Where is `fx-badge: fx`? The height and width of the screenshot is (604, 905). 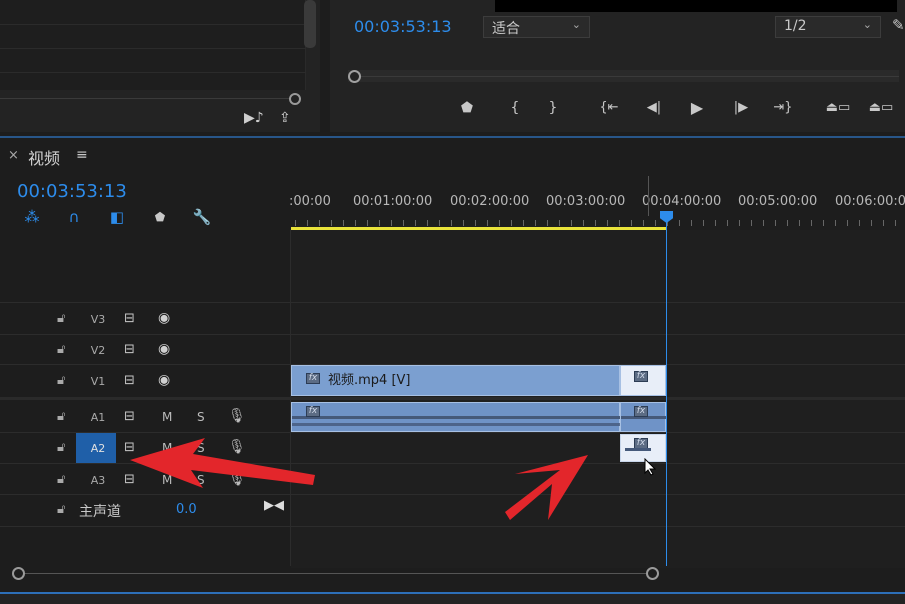
fx-badge: fx is located at coordinates (641, 376).